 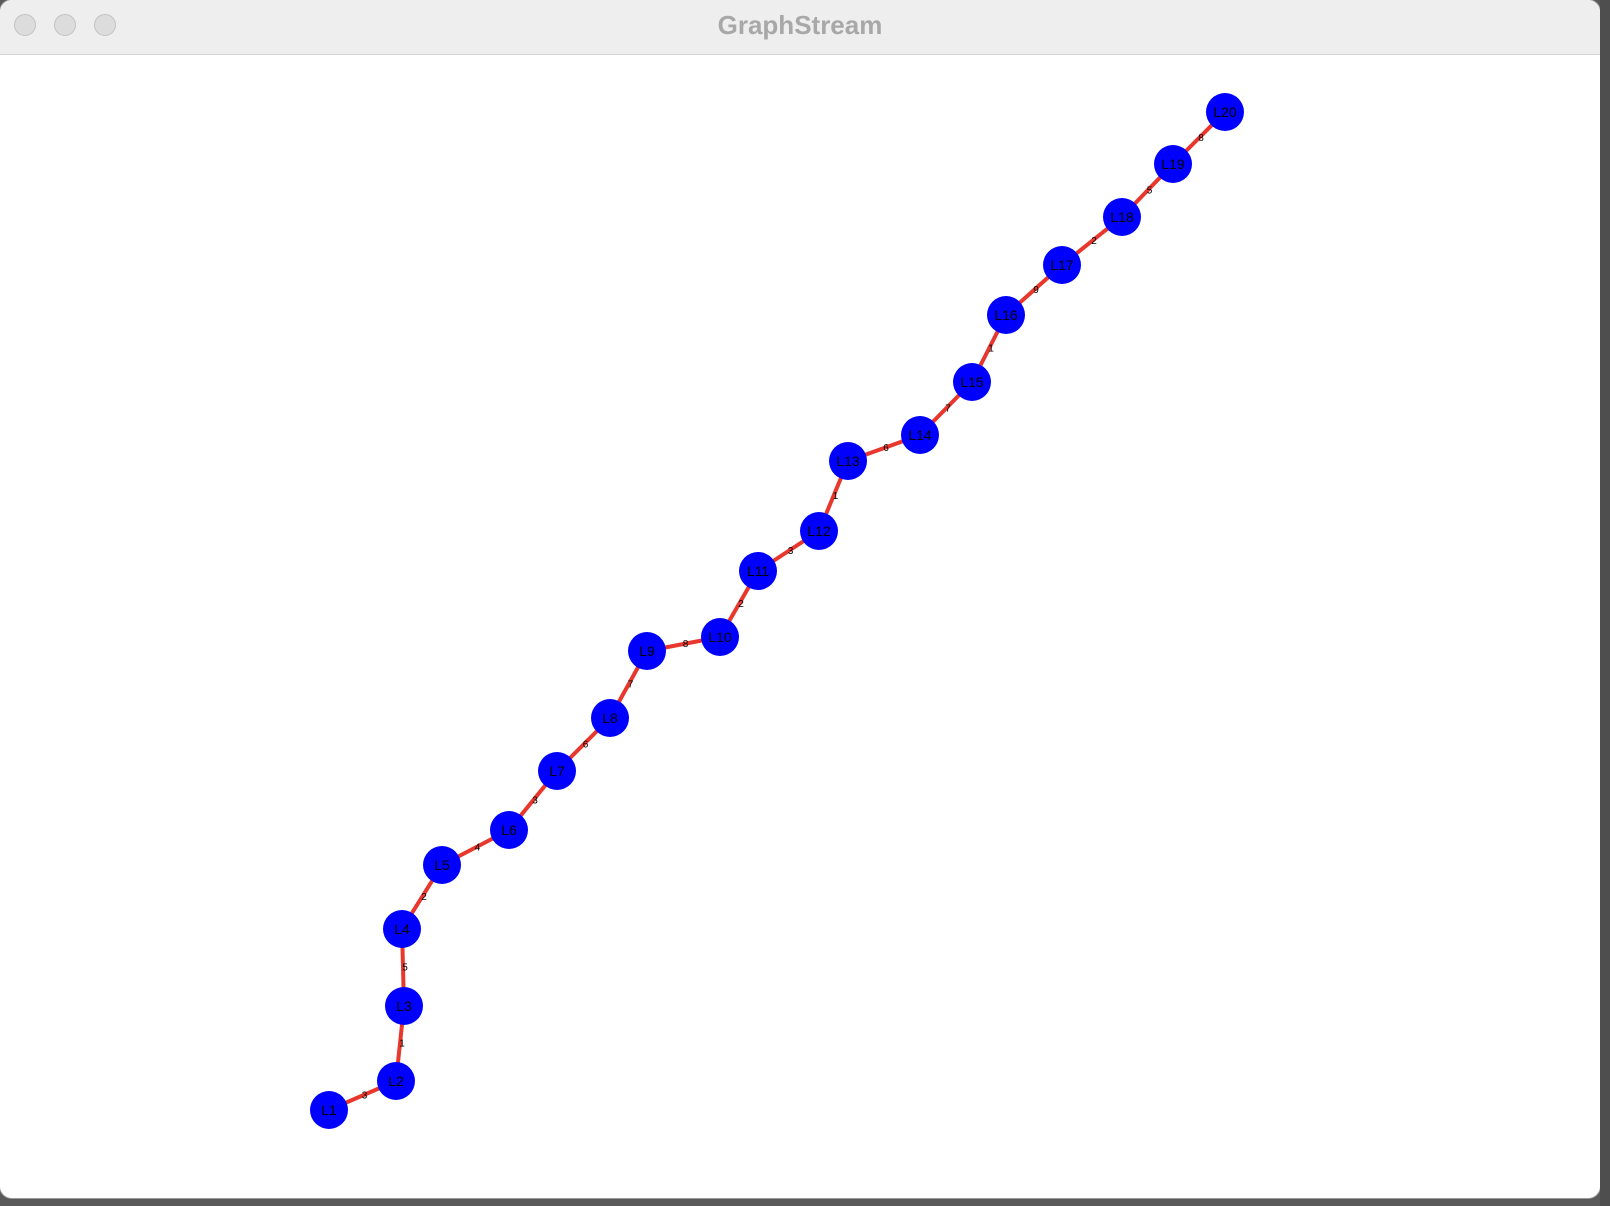 I want to click on graph-node-L9: L9, so click(x=647, y=651).